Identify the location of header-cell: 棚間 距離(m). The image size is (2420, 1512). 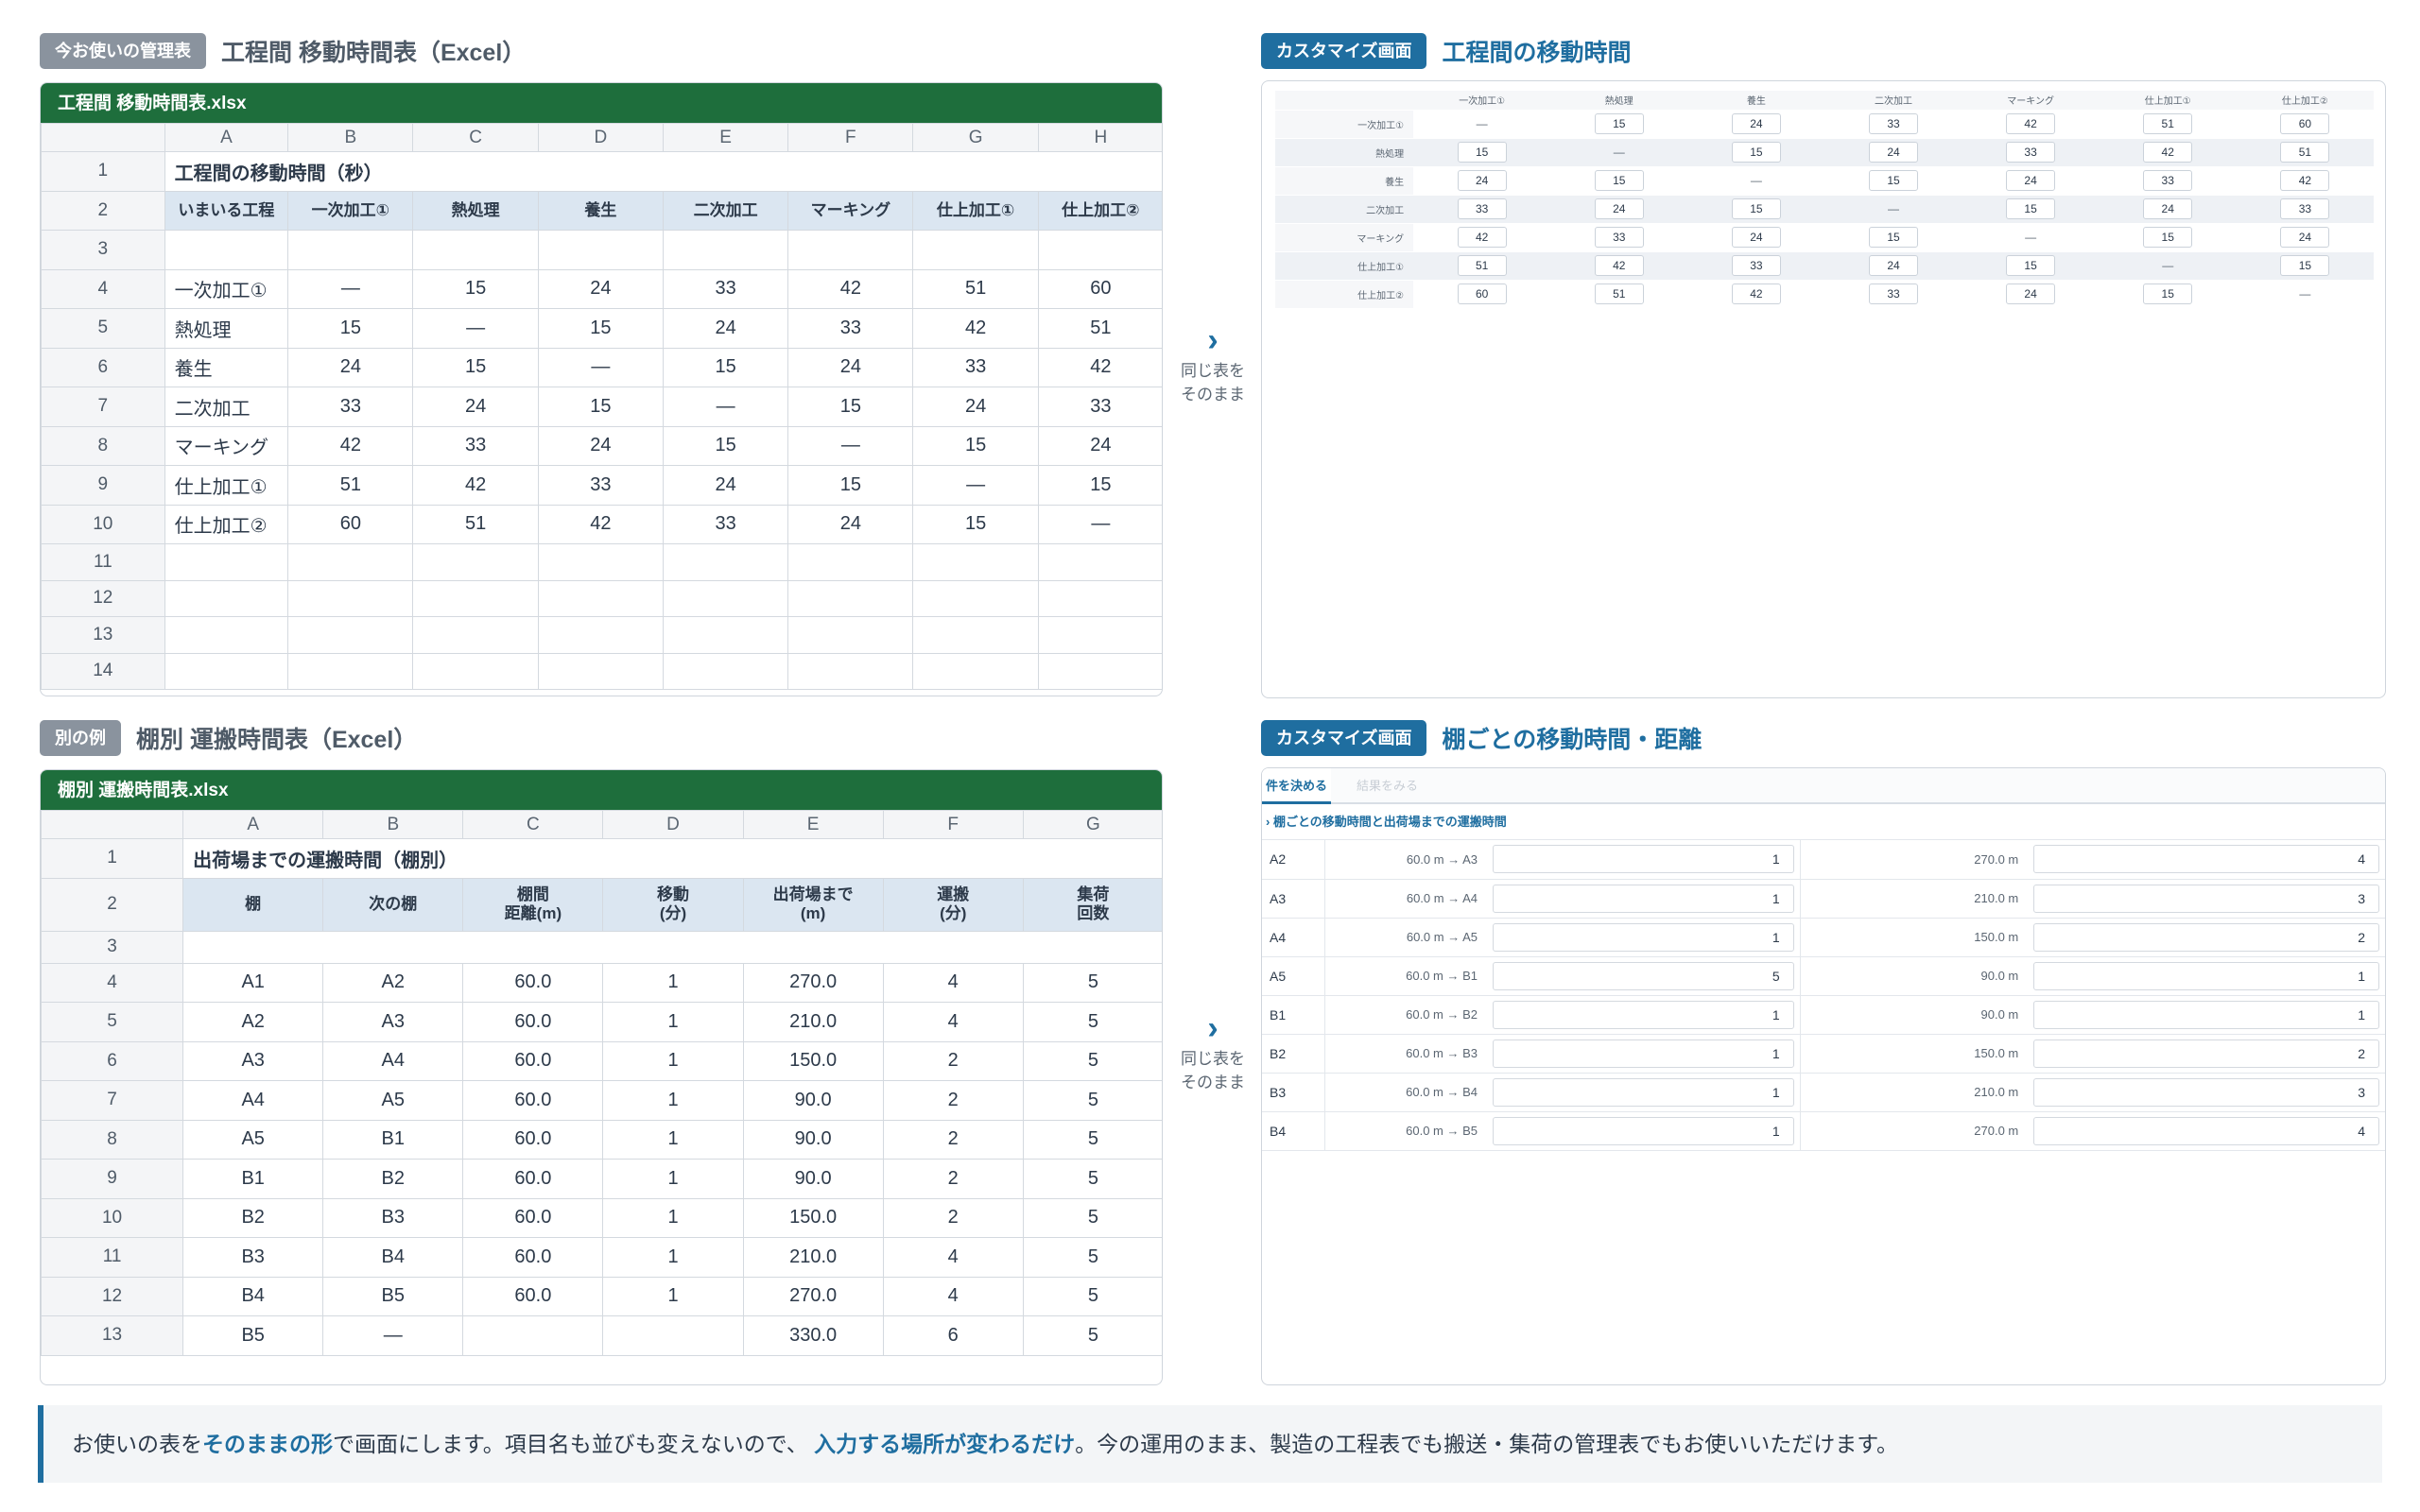
(533, 904).